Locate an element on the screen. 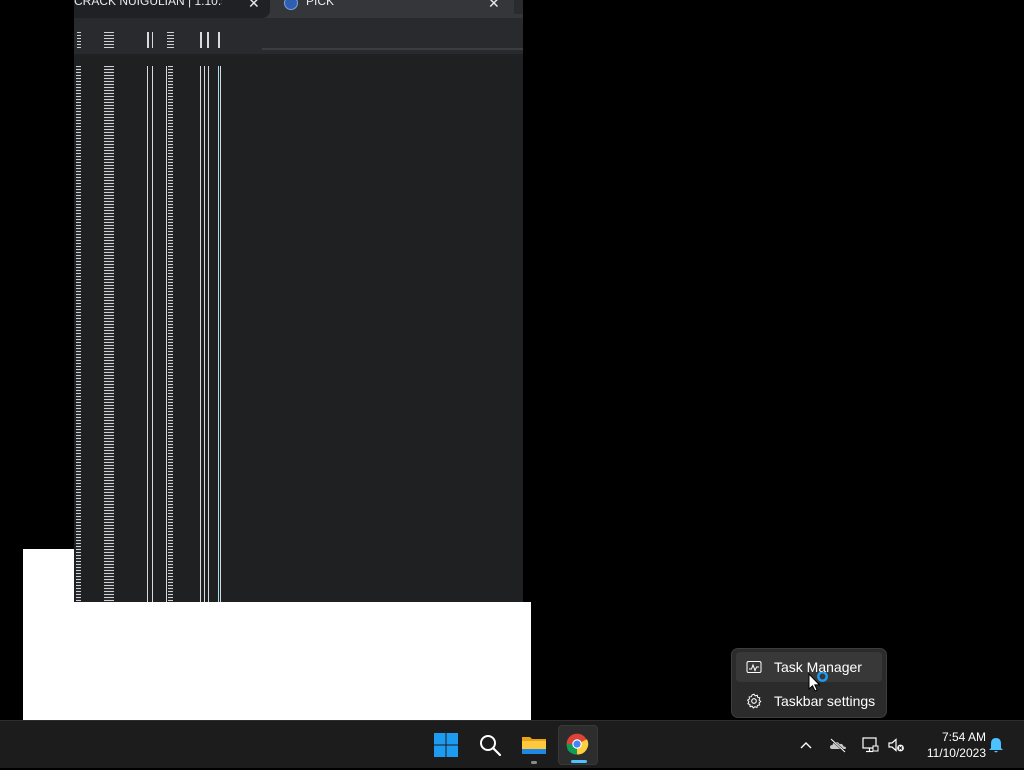 This screenshot has width=1024, height=770. start-button is located at coordinates (446, 745).